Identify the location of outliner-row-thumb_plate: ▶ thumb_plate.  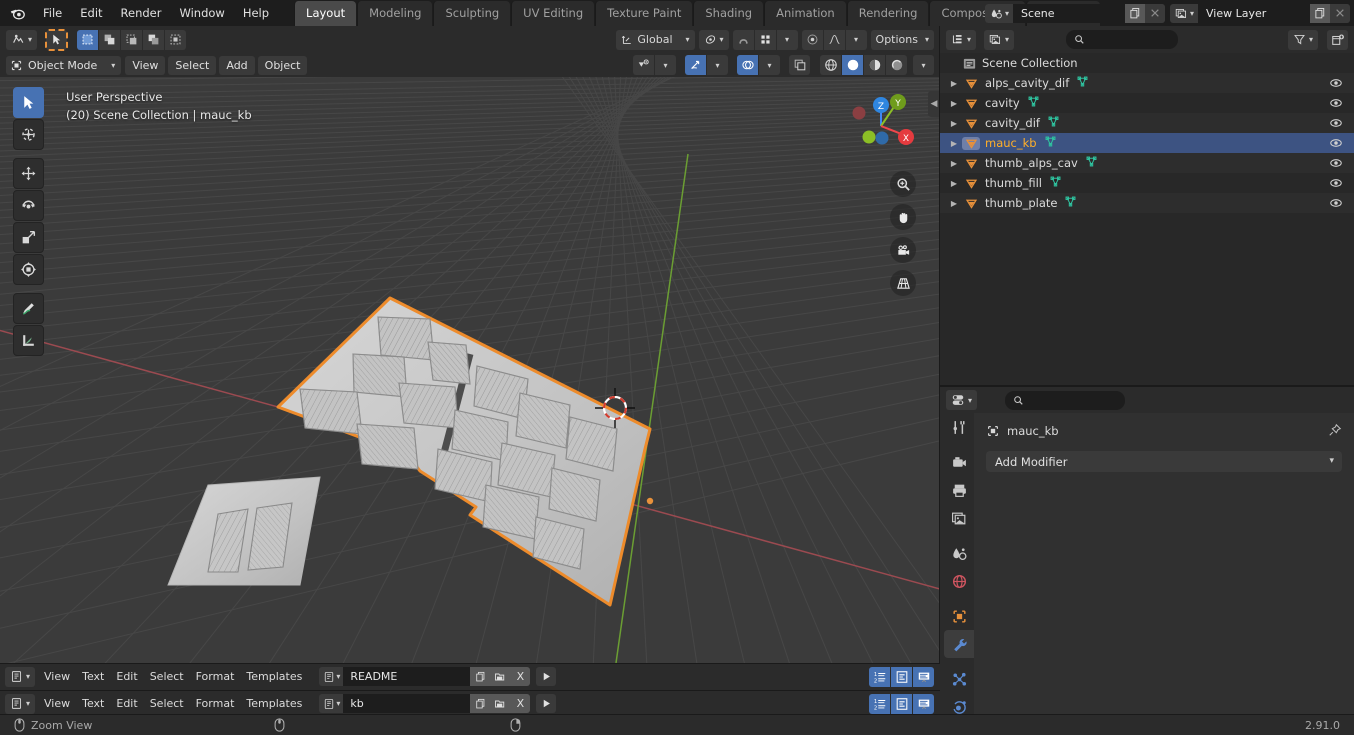
(1147, 203).